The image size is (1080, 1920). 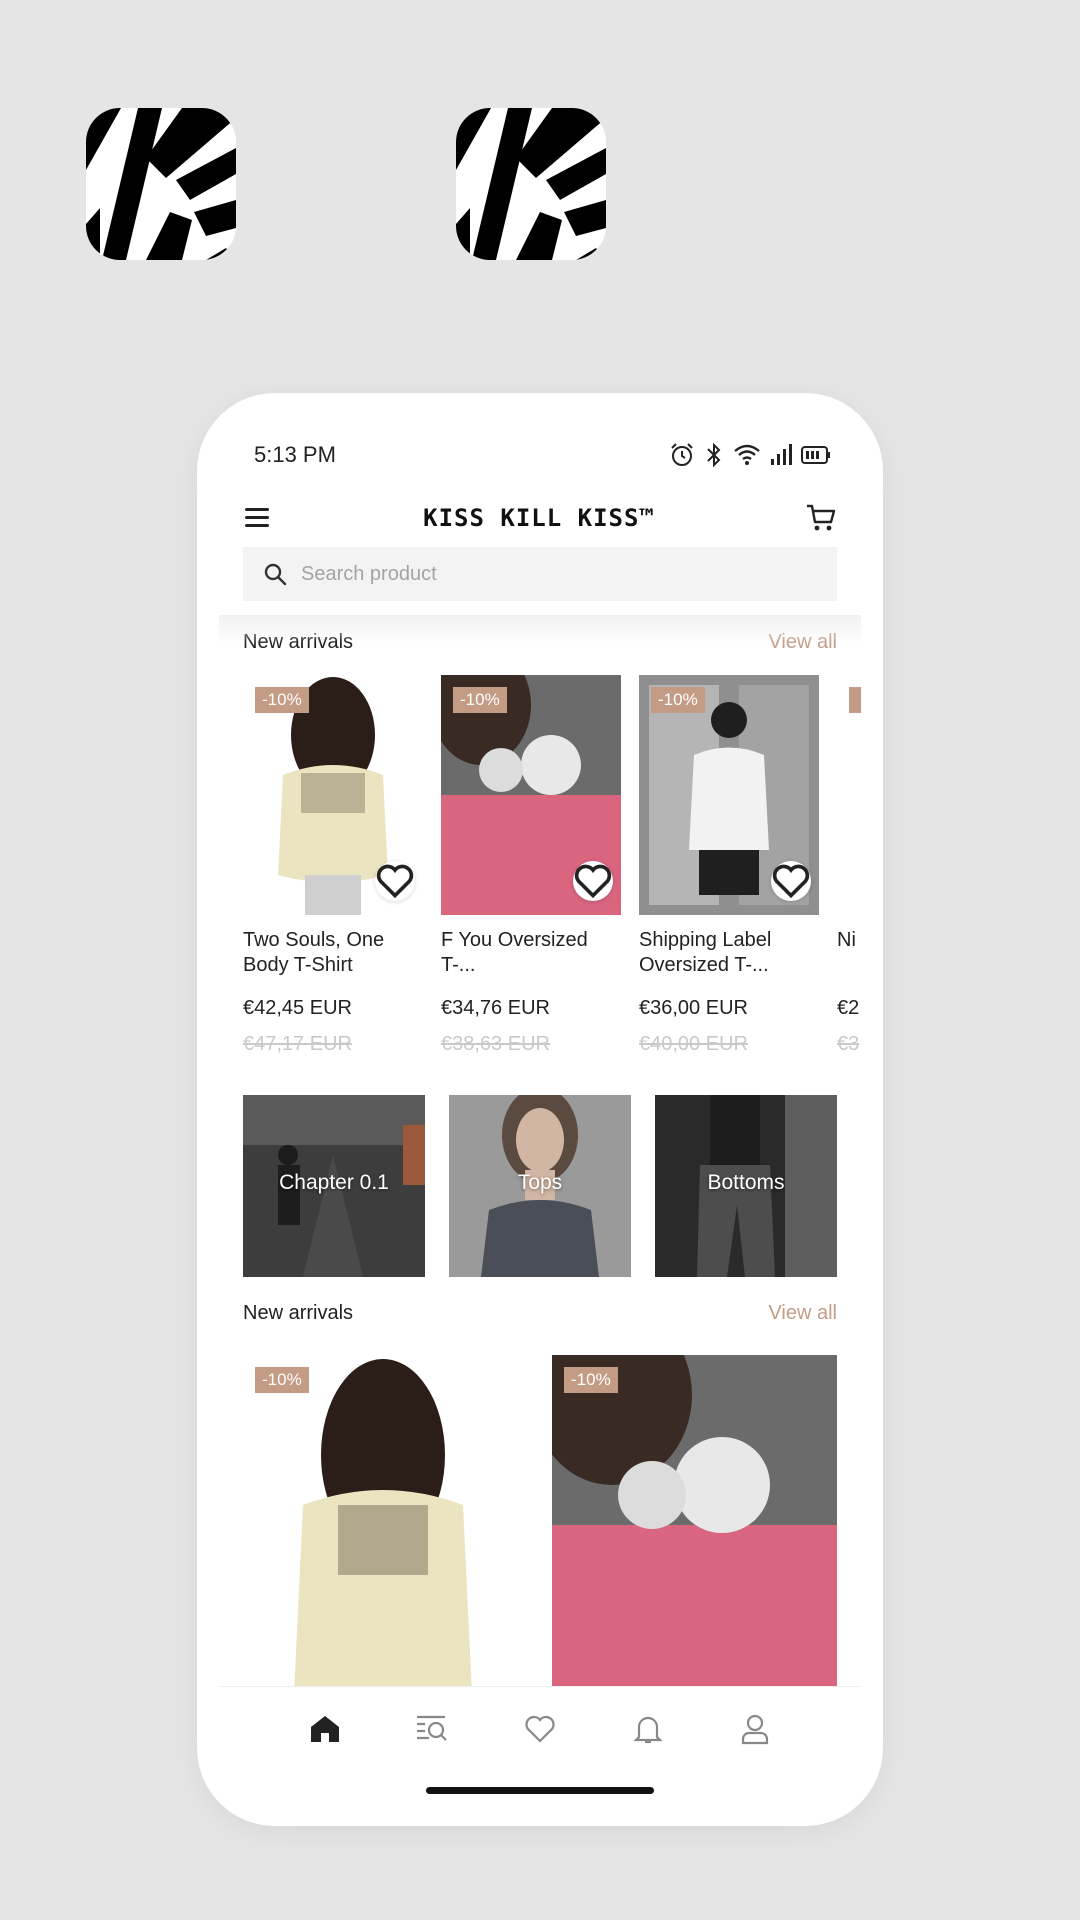 What do you see at coordinates (258, 518) in the screenshot?
I see `menu-icon` at bounding box center [258, 518].